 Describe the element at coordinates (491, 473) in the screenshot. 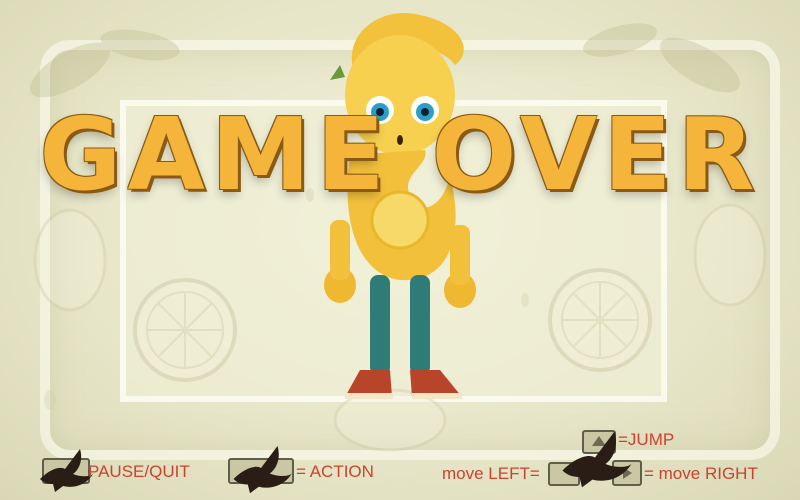

I see `move-left-label: move LEFT=` at that location.